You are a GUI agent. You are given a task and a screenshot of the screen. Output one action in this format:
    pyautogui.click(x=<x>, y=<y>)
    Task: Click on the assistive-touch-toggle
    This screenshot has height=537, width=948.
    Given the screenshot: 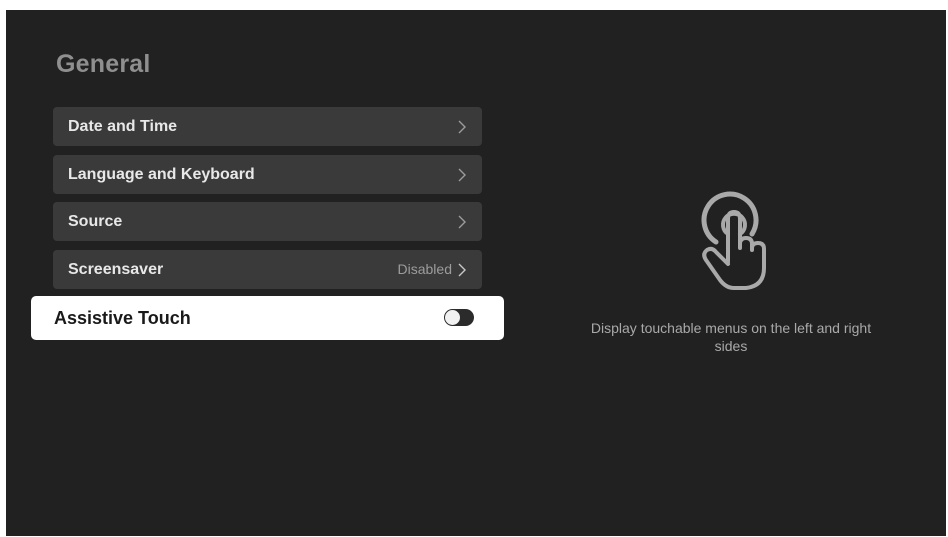 What is the action you would take?
    pyautogui.click(x=459, y=317)
    